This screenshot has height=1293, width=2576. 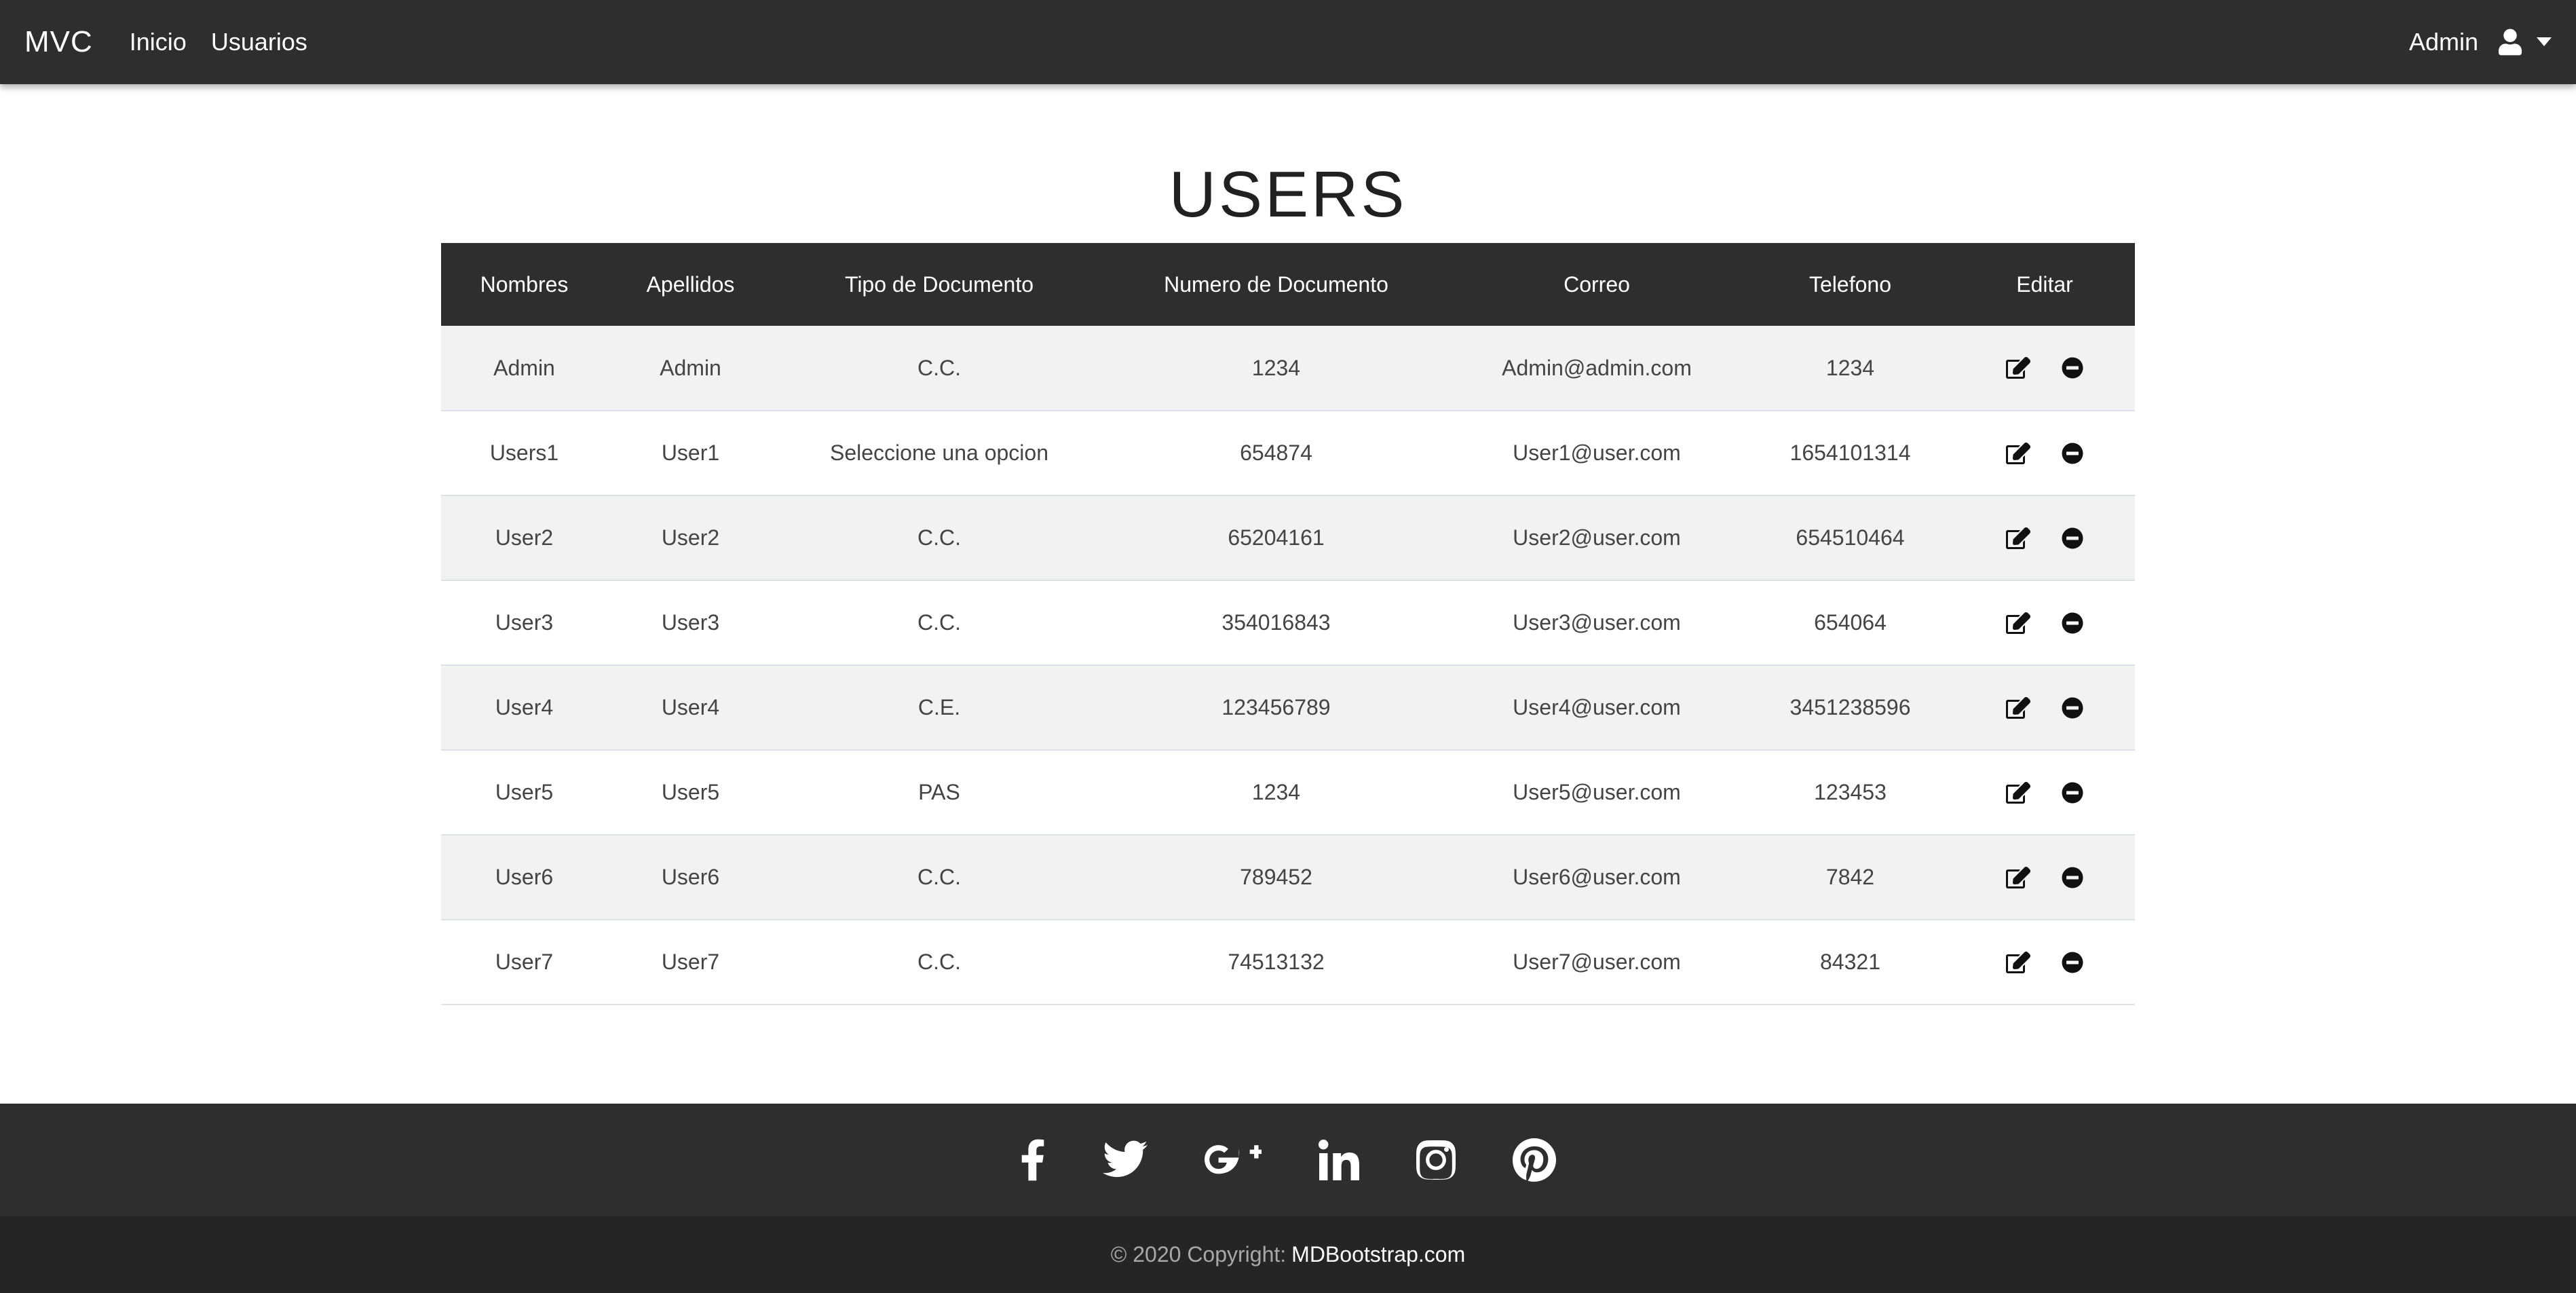 I want to click on footer-social-bar, so click(x=1288, y=1160).